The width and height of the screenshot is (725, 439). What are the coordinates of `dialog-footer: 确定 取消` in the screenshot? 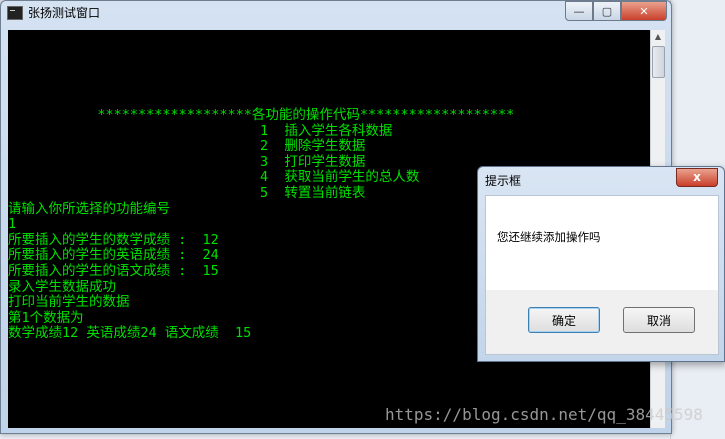 It's located at (602, 322).